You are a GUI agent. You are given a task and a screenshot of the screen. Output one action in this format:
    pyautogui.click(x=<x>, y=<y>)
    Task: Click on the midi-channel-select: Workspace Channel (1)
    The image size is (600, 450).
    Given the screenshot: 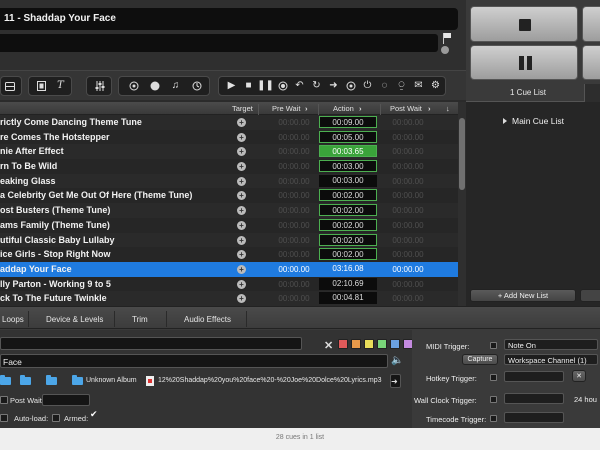 What is the action you would take?
    pyautogui.click(x=551, y=359)
    